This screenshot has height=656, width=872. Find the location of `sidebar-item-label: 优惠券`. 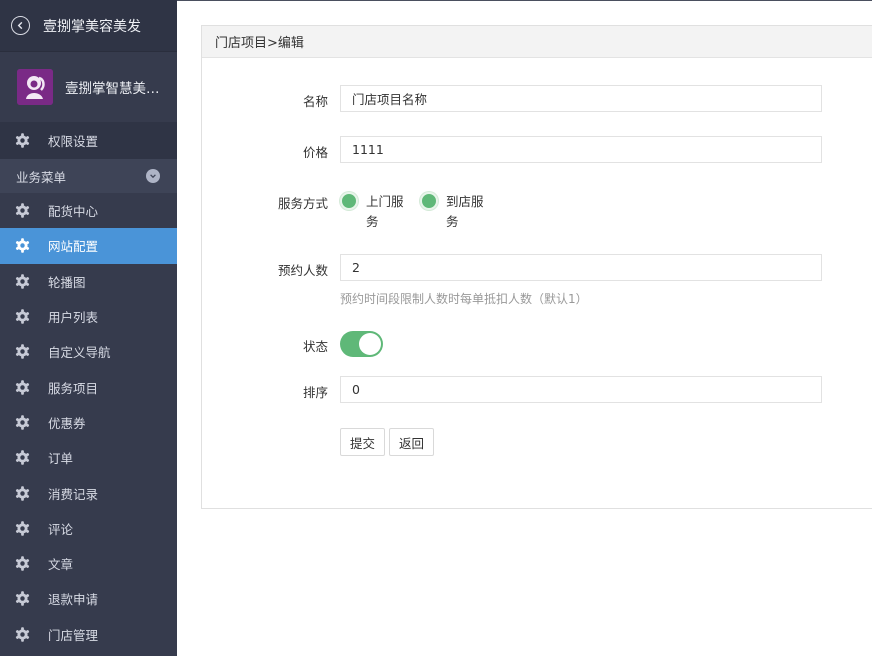

sidebar-item-label: 优惠券 is located at coordinates (67, 423).